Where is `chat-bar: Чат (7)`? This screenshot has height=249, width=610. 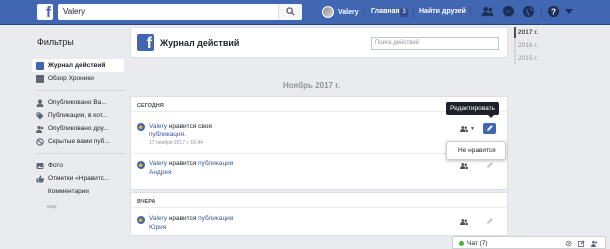
chat-bar: Чат (7) is located at coordinates (529, 242).